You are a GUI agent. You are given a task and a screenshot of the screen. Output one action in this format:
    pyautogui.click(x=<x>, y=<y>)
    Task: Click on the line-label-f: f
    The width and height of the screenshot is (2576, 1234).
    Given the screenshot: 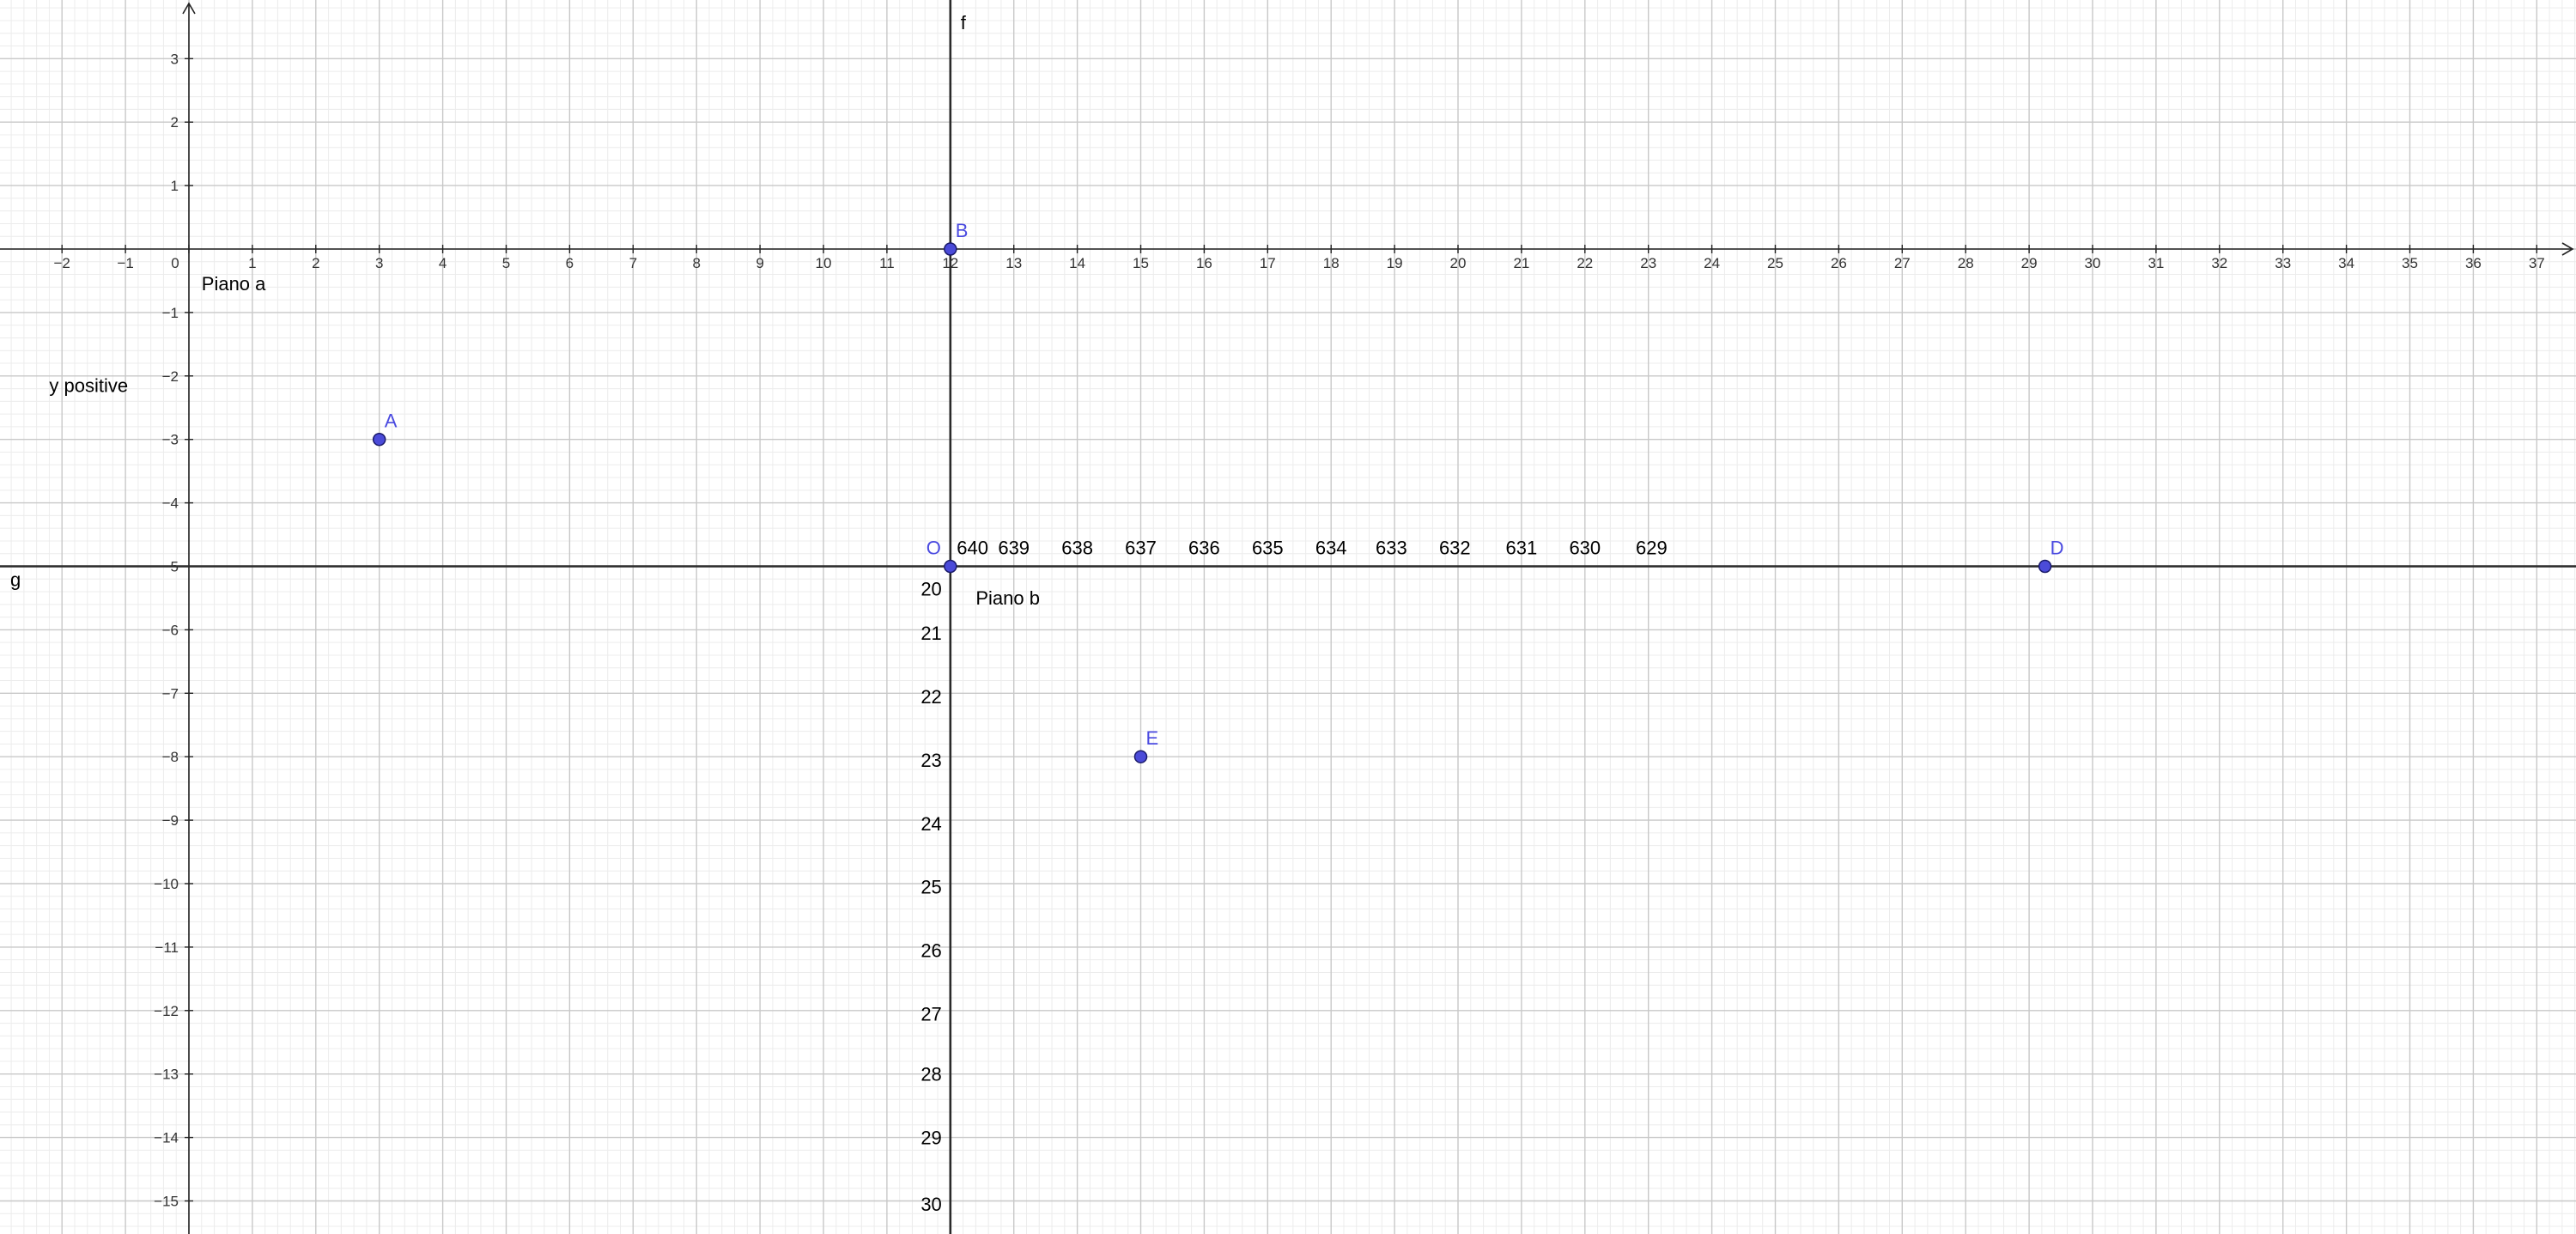 What is the action you would take?
    pyautogui.click(x=964, y=22)
    